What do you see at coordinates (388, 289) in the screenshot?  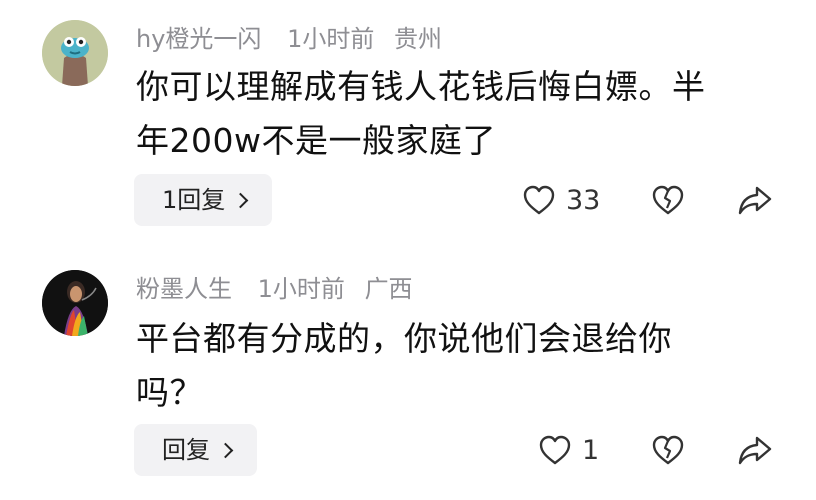 I see `location: 广西` at bounding box center [388, 289].